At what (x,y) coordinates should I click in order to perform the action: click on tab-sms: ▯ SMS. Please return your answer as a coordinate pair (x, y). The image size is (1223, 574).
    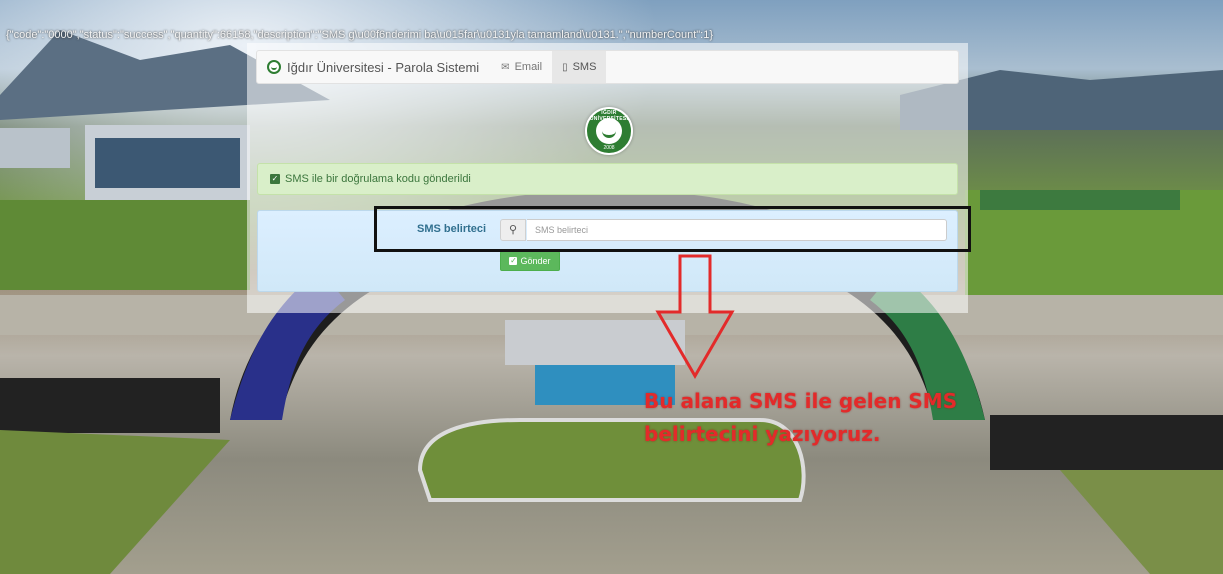
    Looking at the image, I should click on (579, 67).